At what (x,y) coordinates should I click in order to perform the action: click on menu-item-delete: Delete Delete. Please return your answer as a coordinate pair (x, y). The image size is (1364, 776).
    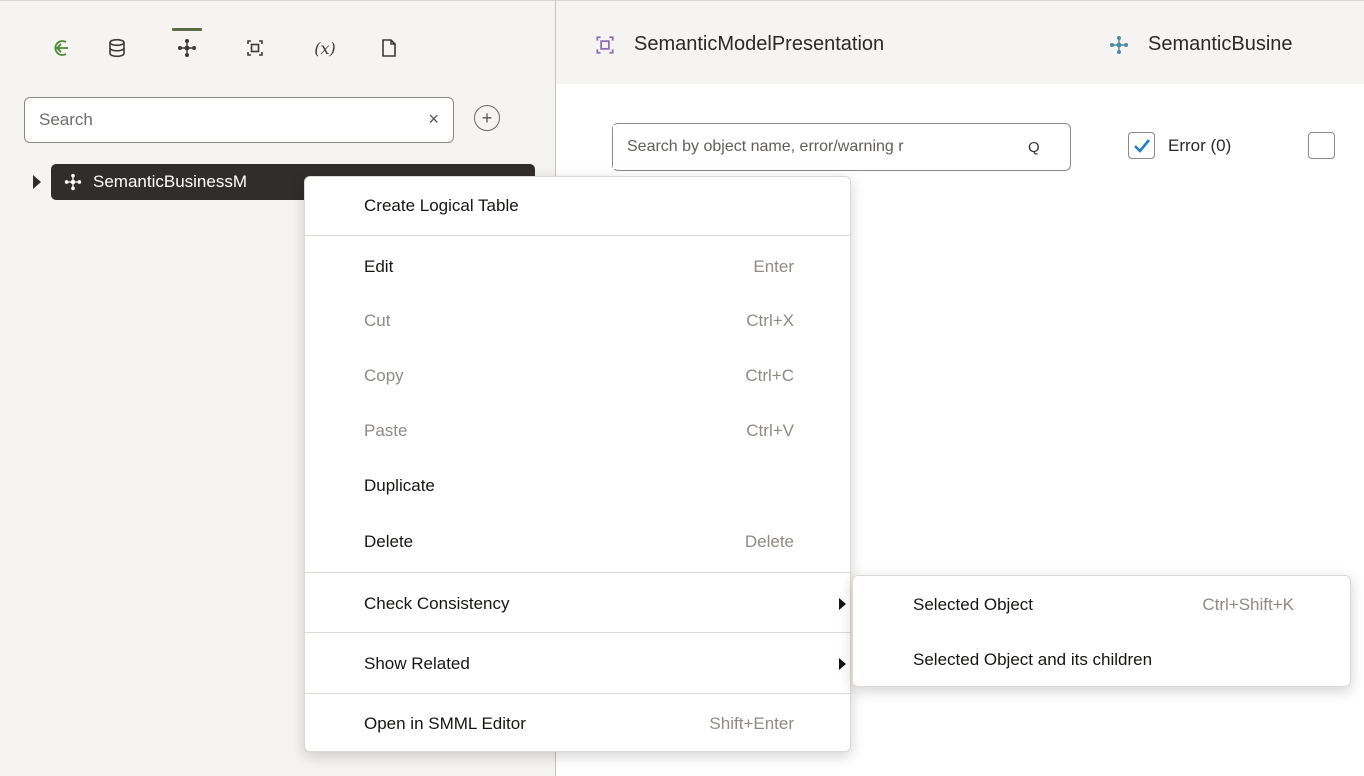
    Looking at the image, I should click on (578, 542).